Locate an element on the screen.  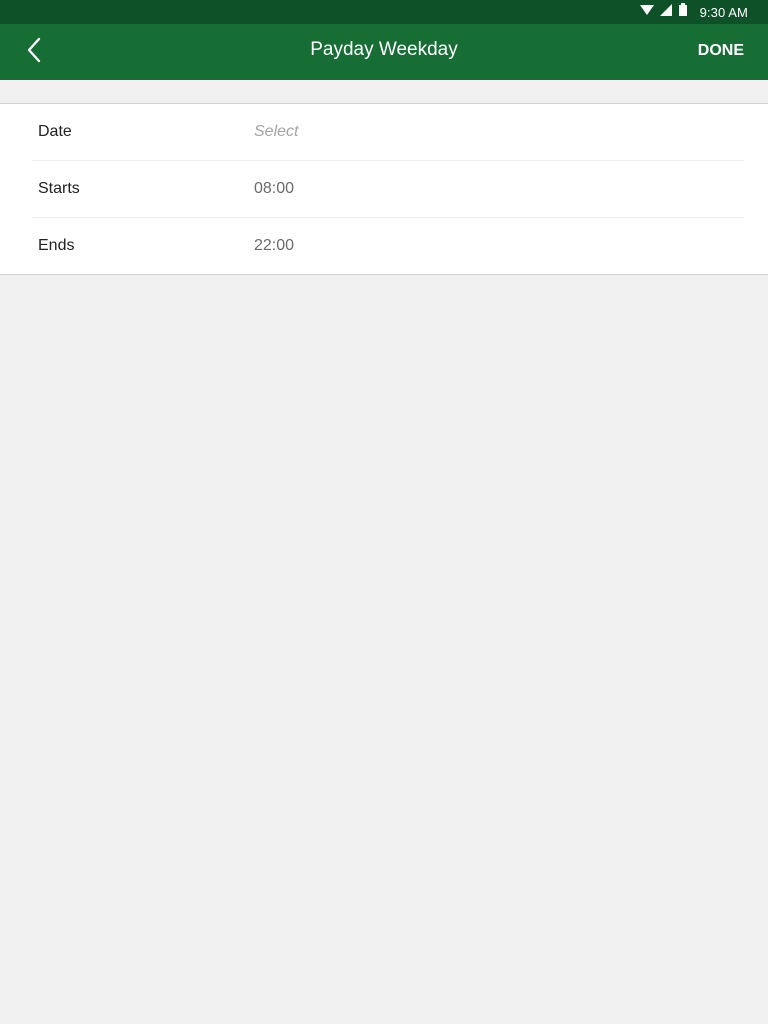
starts-row: Starts 08:00 is located at coordinates (388, 189).